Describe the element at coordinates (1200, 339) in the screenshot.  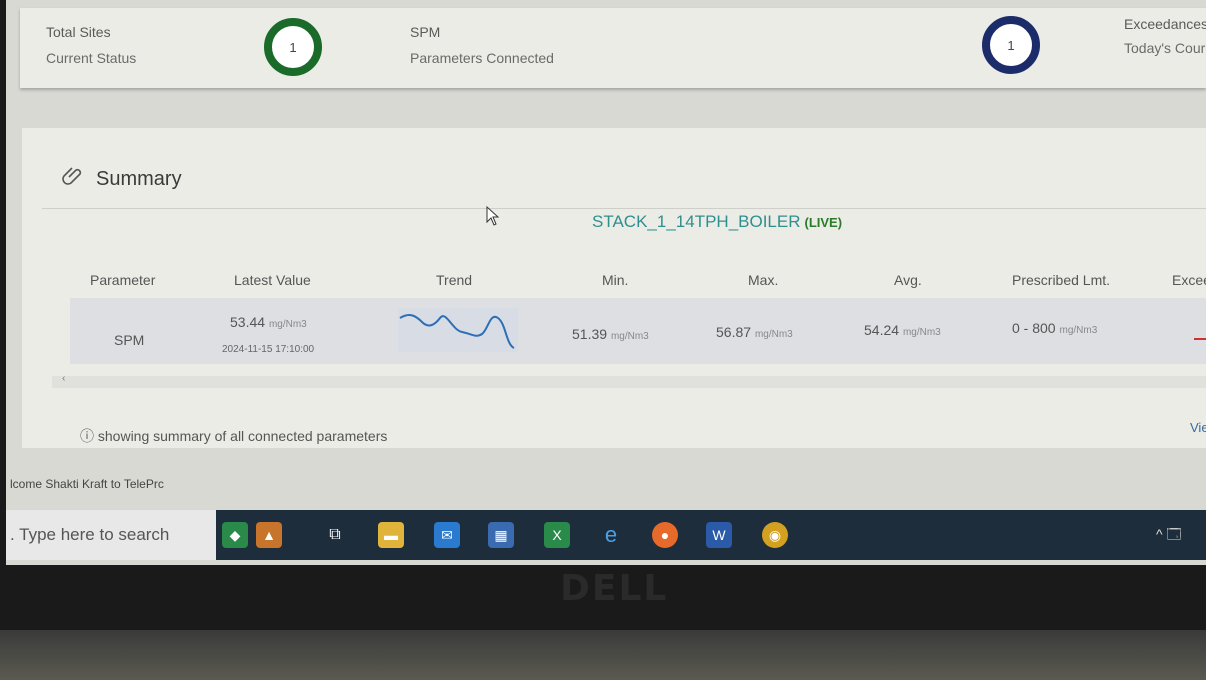
I see `exceedance-indicator` at that location.